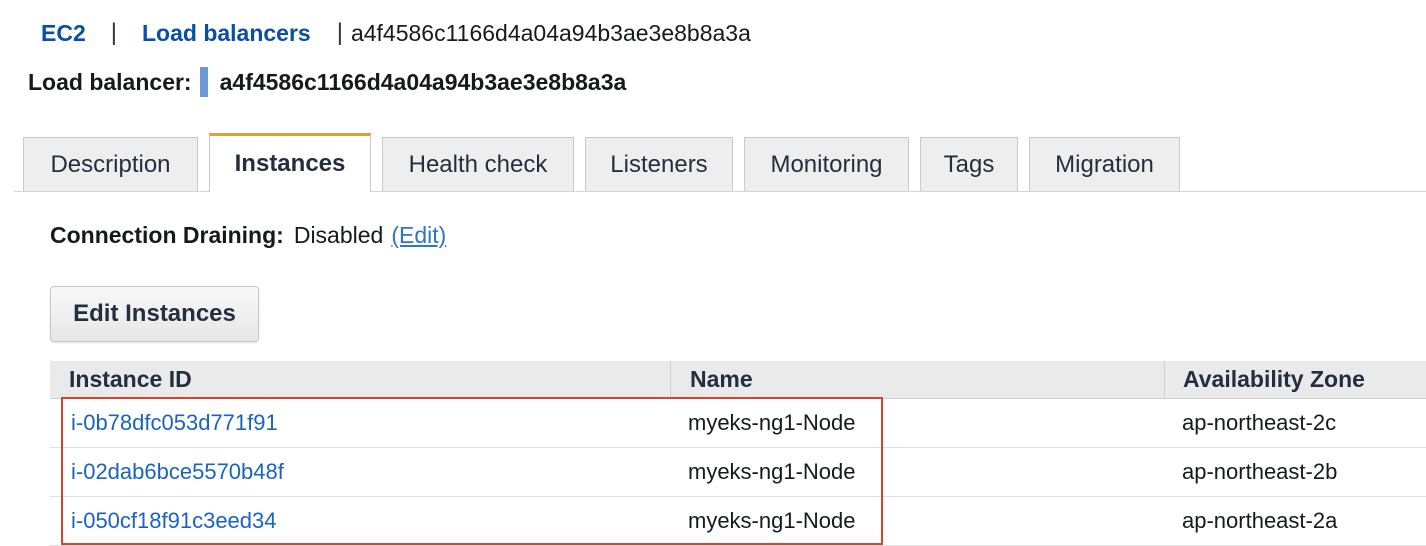 This screenshot has width=1426, height=546. I want to click on tab-listeners: Listeners, so click(659, 164).